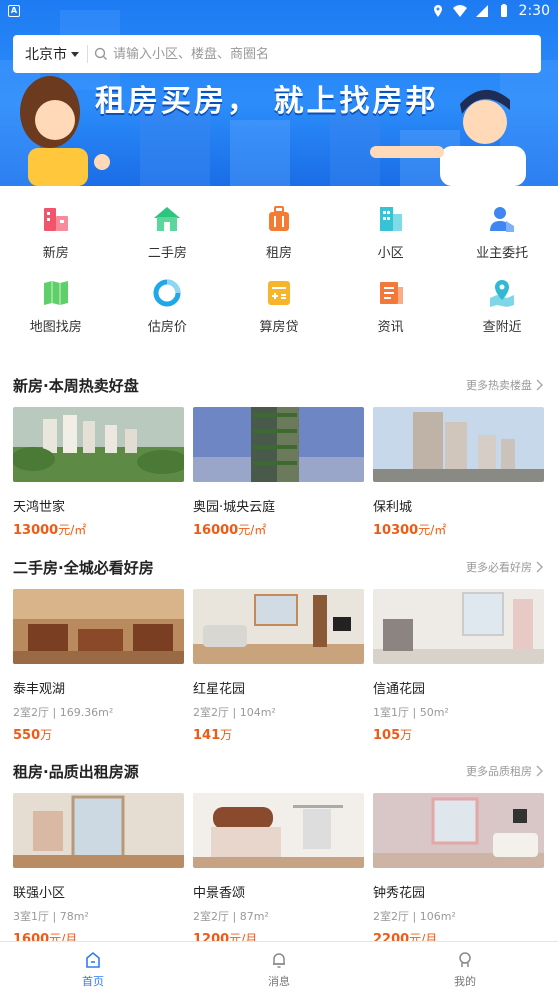 The width and height of the screenshot is (558, 998). Describe the element at coordinates (98, 870) in the screenshot. I see `listing-card: 联强小区 3室1厅 | 78m² 1600元/月` at that location.